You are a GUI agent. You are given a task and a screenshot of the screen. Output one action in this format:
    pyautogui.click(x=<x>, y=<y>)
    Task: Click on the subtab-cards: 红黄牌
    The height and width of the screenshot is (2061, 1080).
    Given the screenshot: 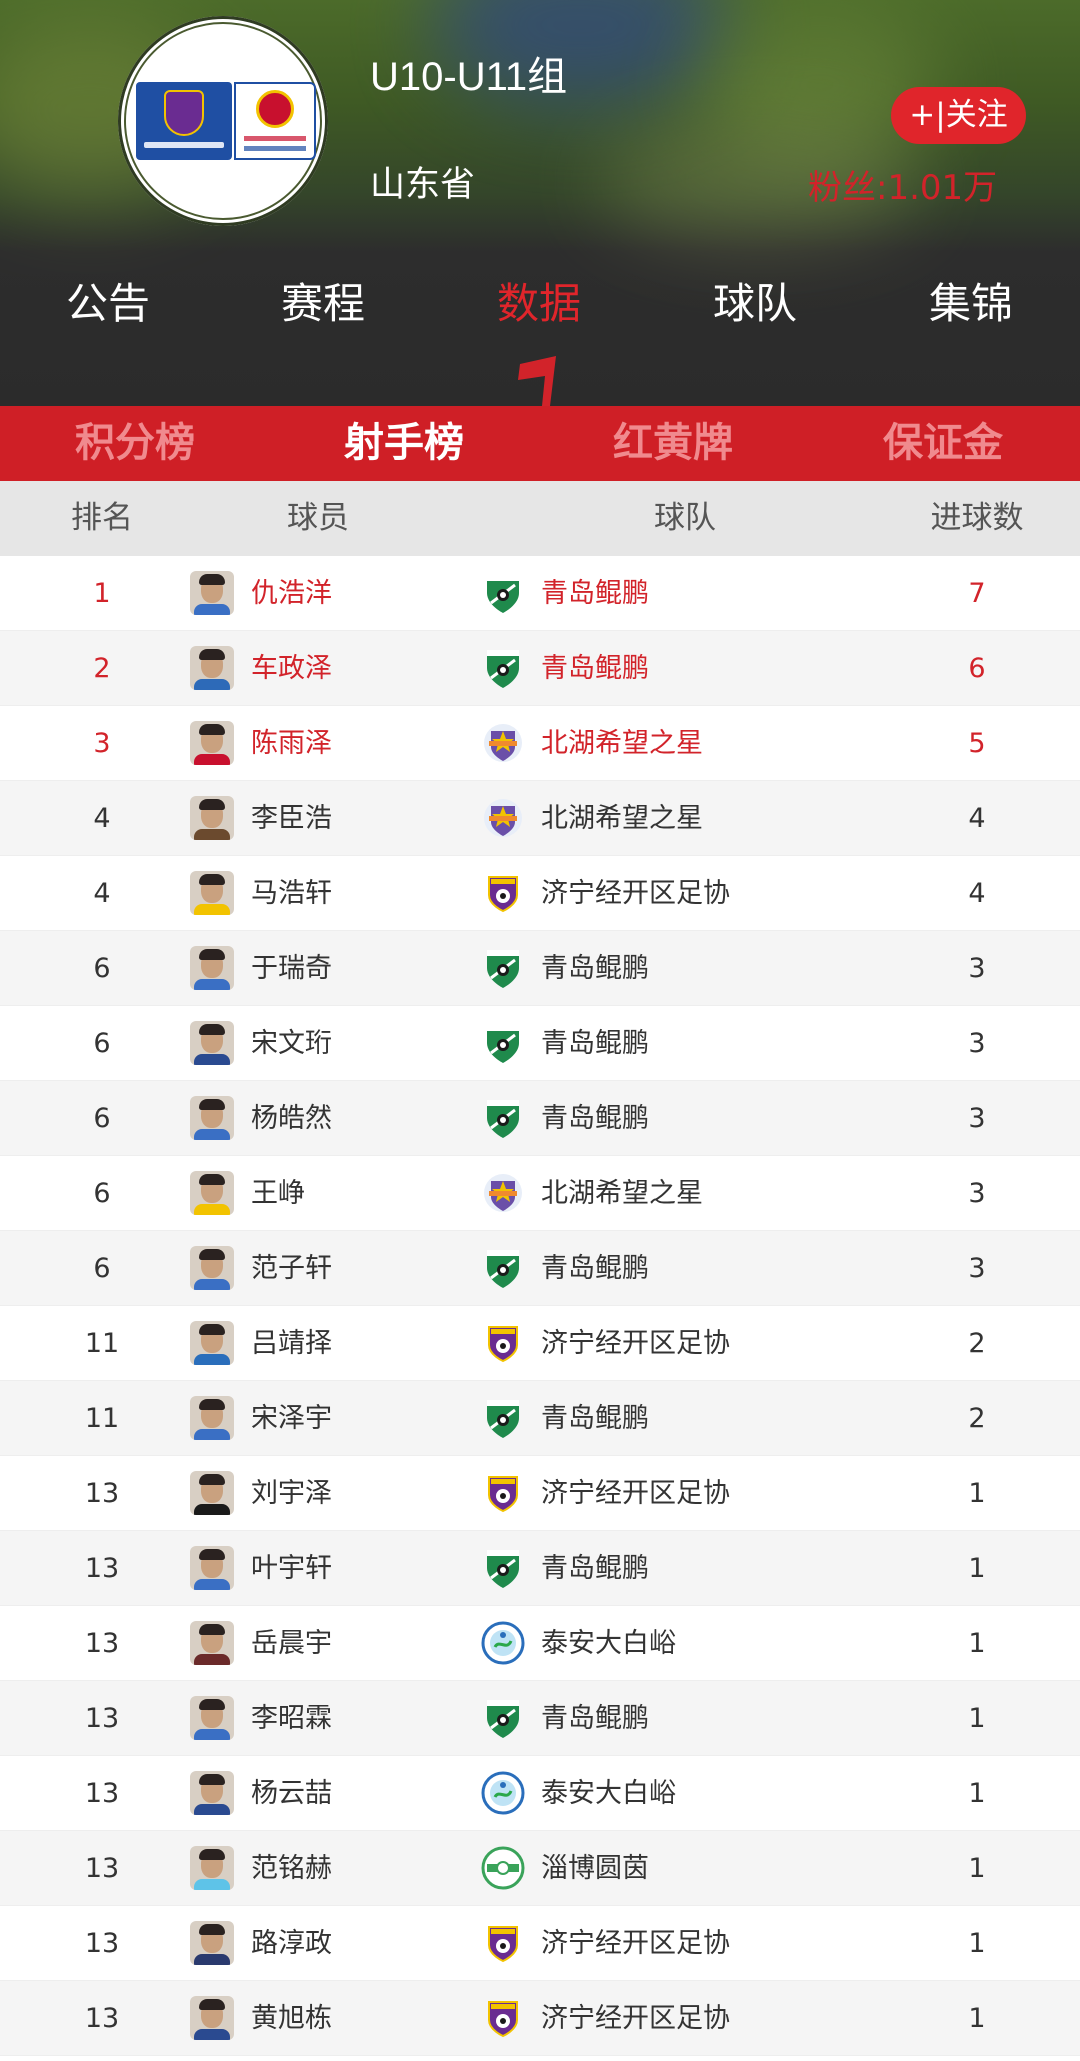 What is the action you would take?
    pyautogui.click(x=673, y=443)
    